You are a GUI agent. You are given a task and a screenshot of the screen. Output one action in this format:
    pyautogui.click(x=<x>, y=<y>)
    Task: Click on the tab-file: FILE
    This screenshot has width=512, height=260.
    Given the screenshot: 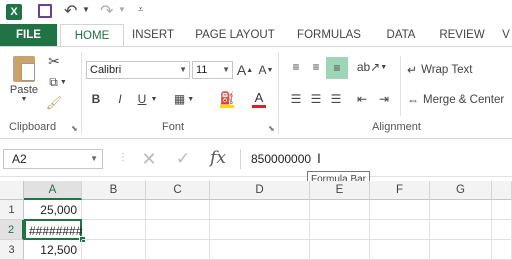 What is the action you would take?
    pyautogui.click(x=28, y=35)
    